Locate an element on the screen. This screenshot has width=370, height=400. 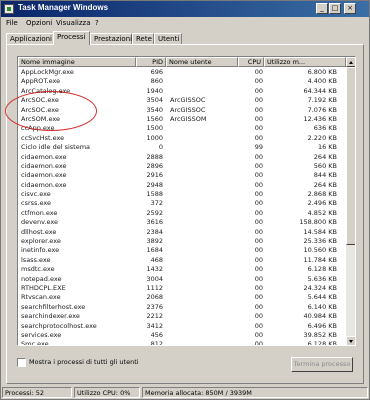
table-row: RTHDCPL.EXE 1112 00 24.324 KB is located at coordinates (182, 288).